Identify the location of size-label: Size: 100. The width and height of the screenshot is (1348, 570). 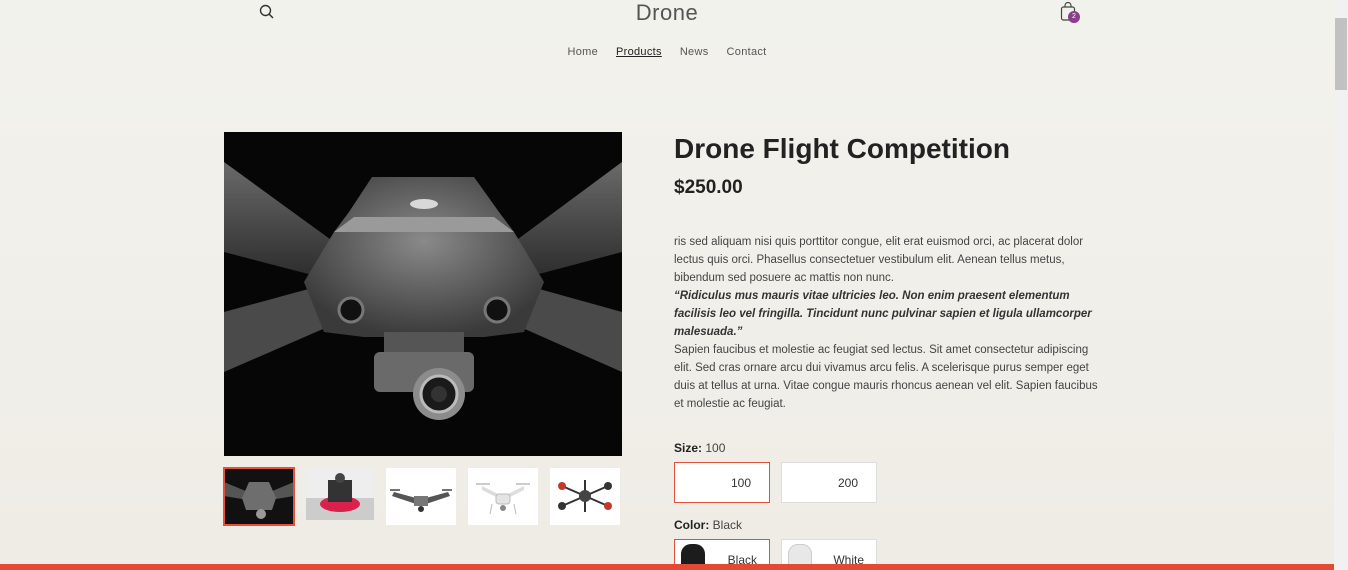
(700, 448).